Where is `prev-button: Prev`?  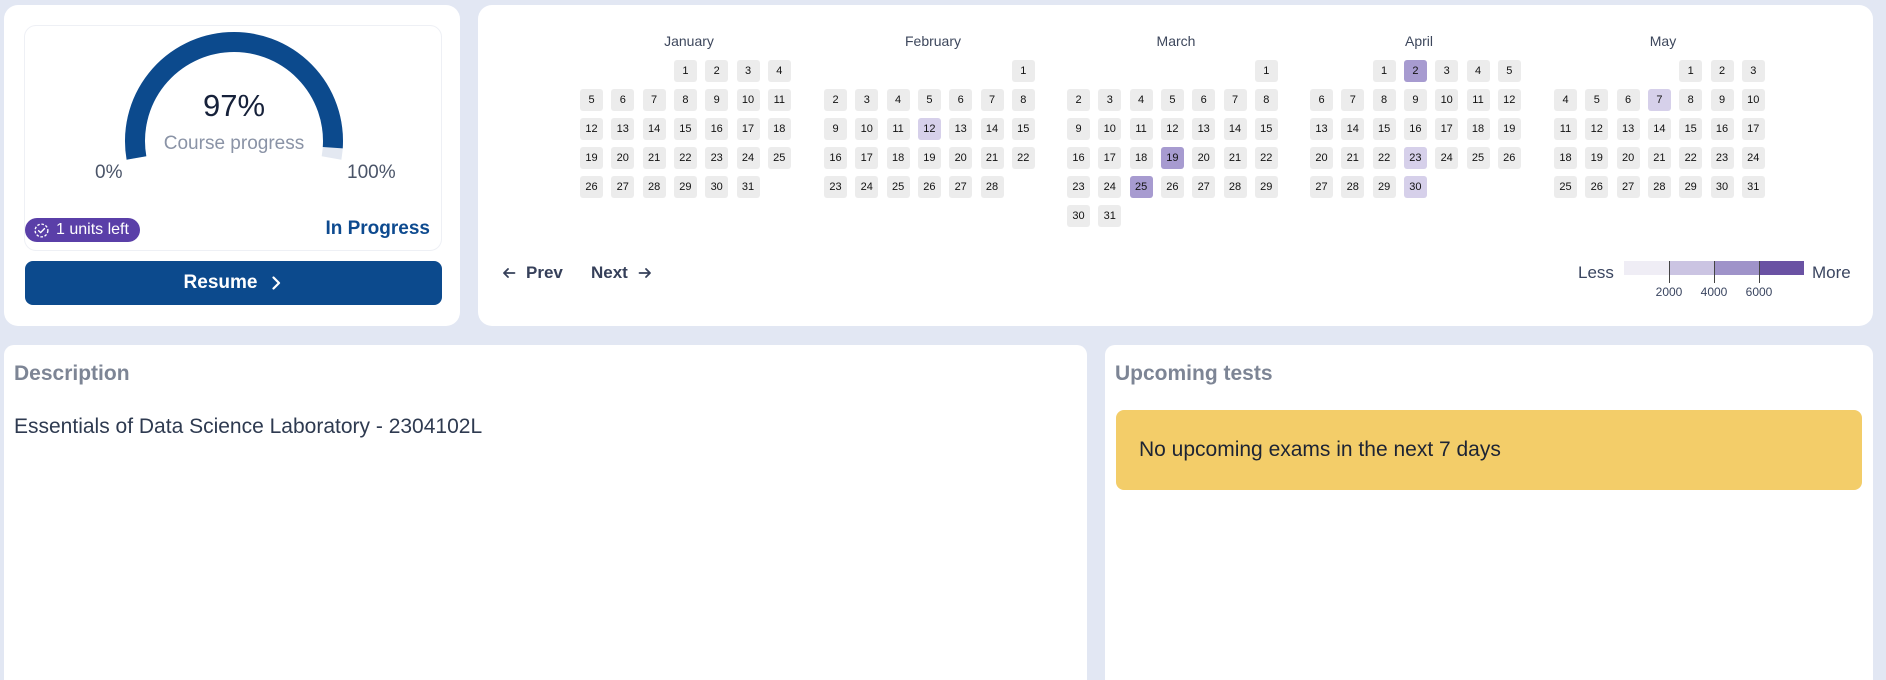
prev-button: Prev is located at coordinates (532, 273).